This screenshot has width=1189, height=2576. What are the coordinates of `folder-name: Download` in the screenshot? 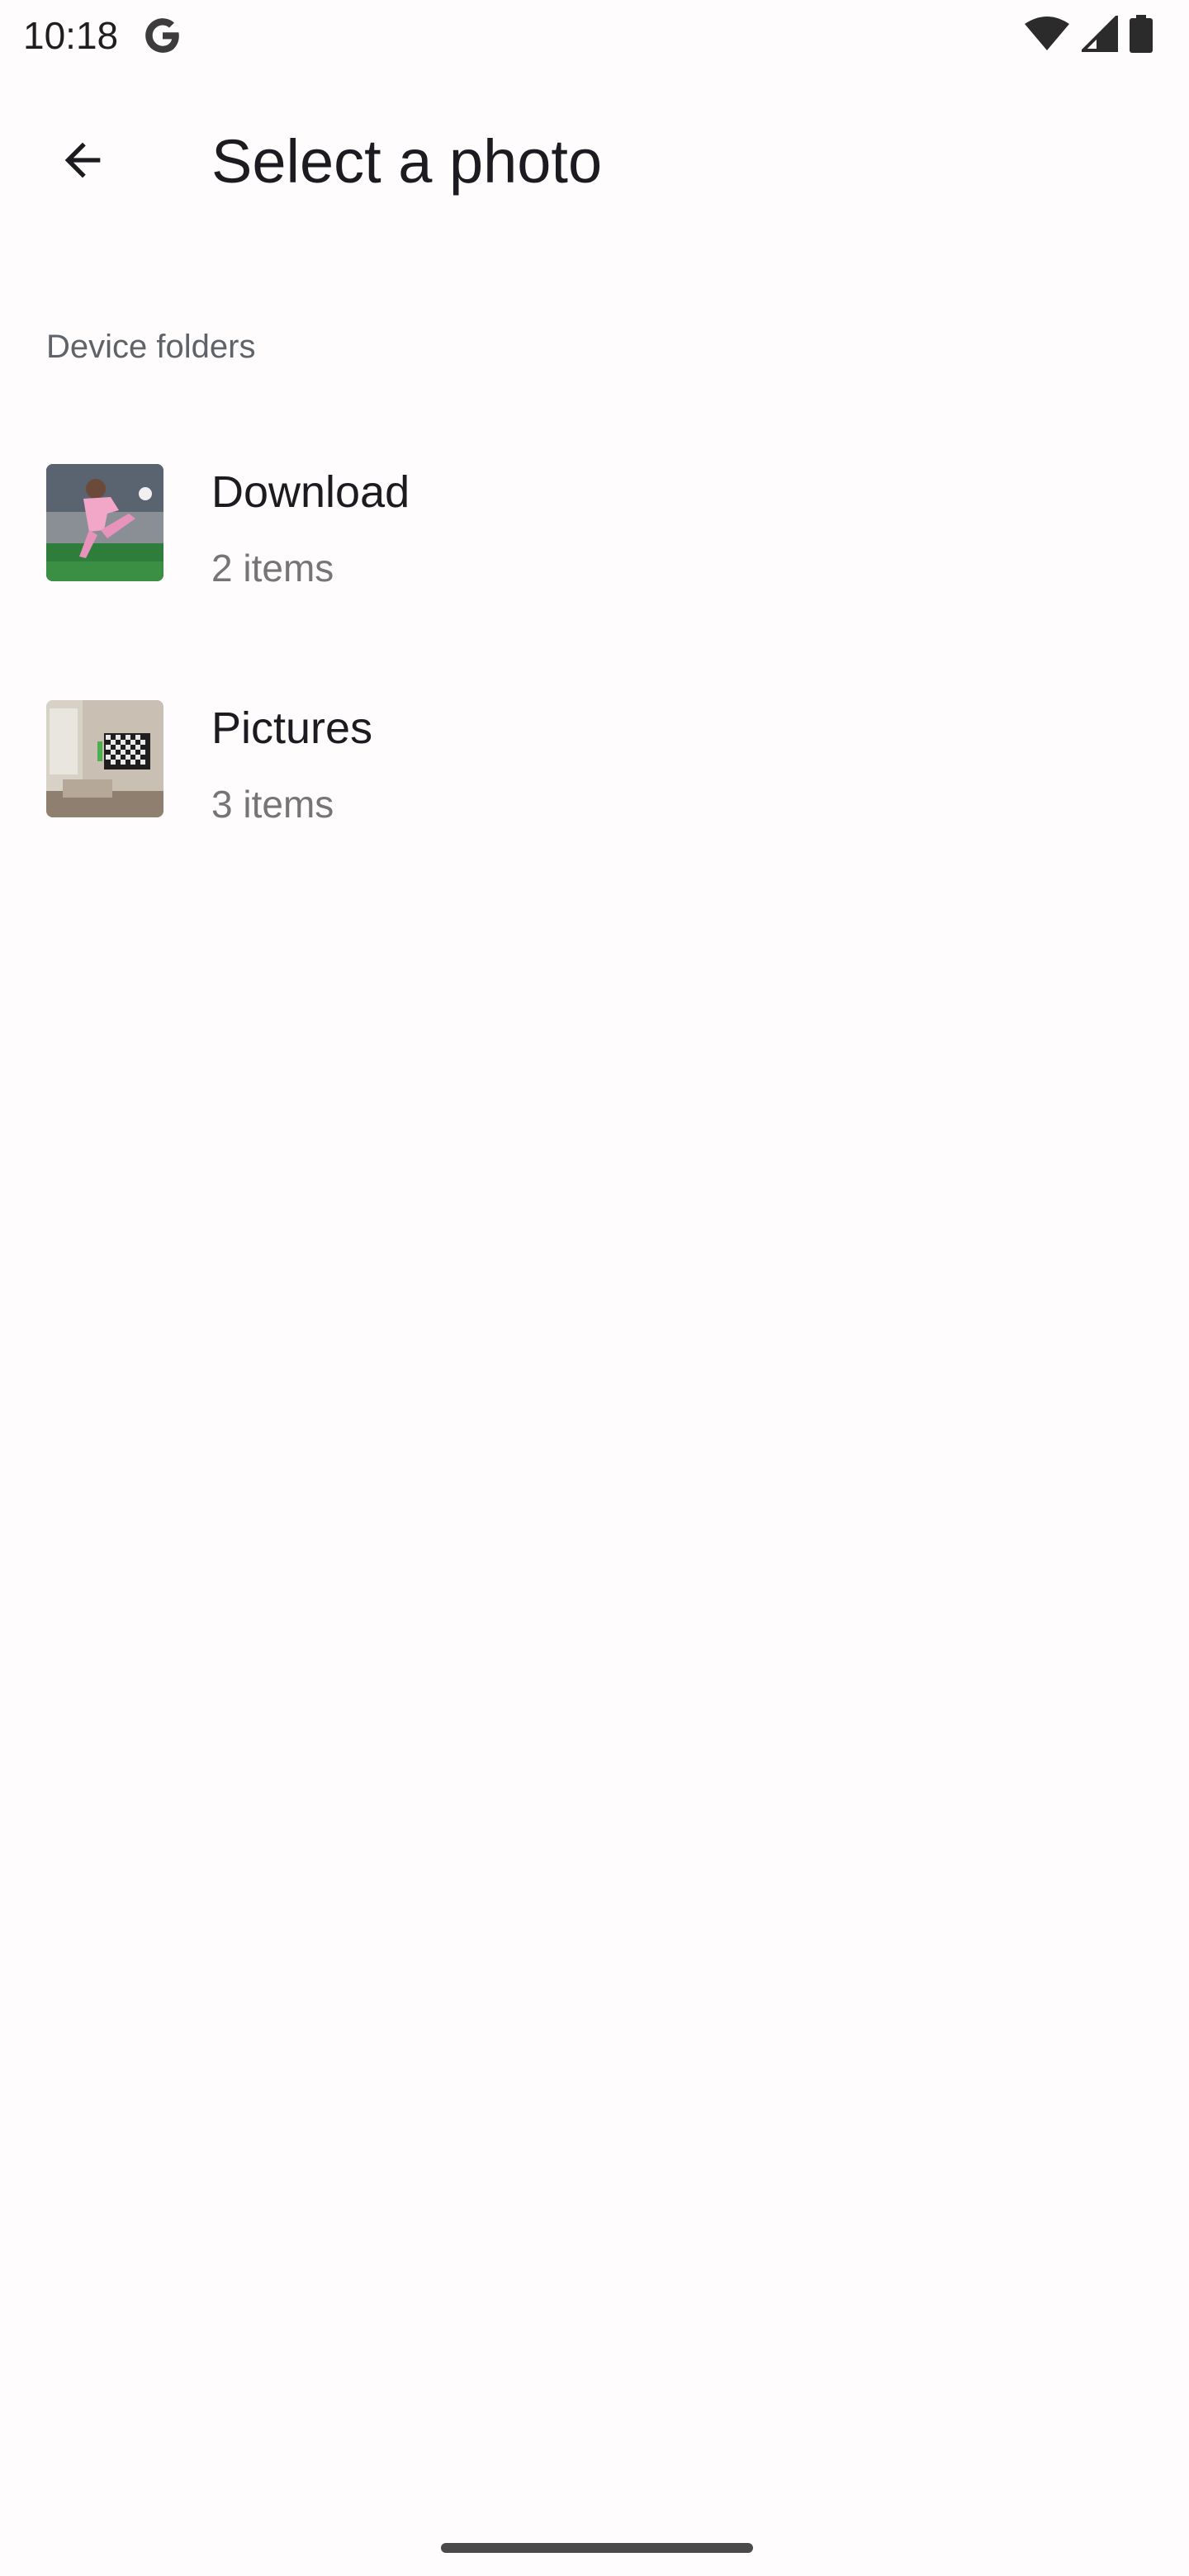 It's located at (310, 492).